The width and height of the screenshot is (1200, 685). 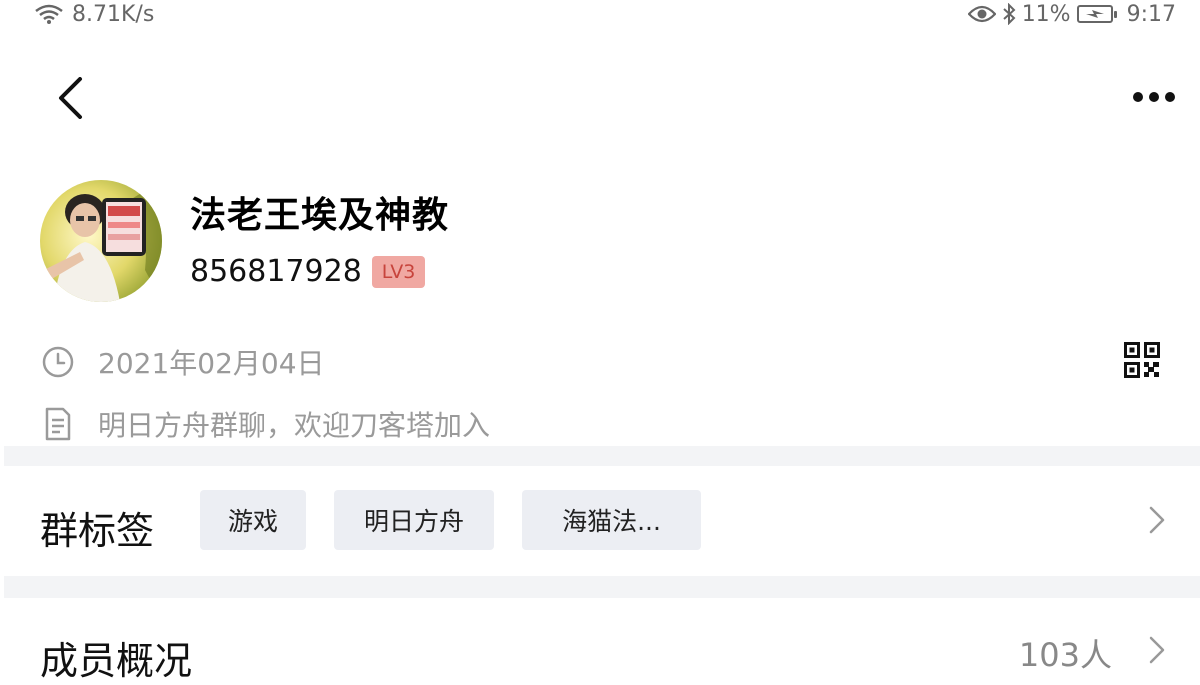 I want to click on back-button, so click(x=70, y=98).